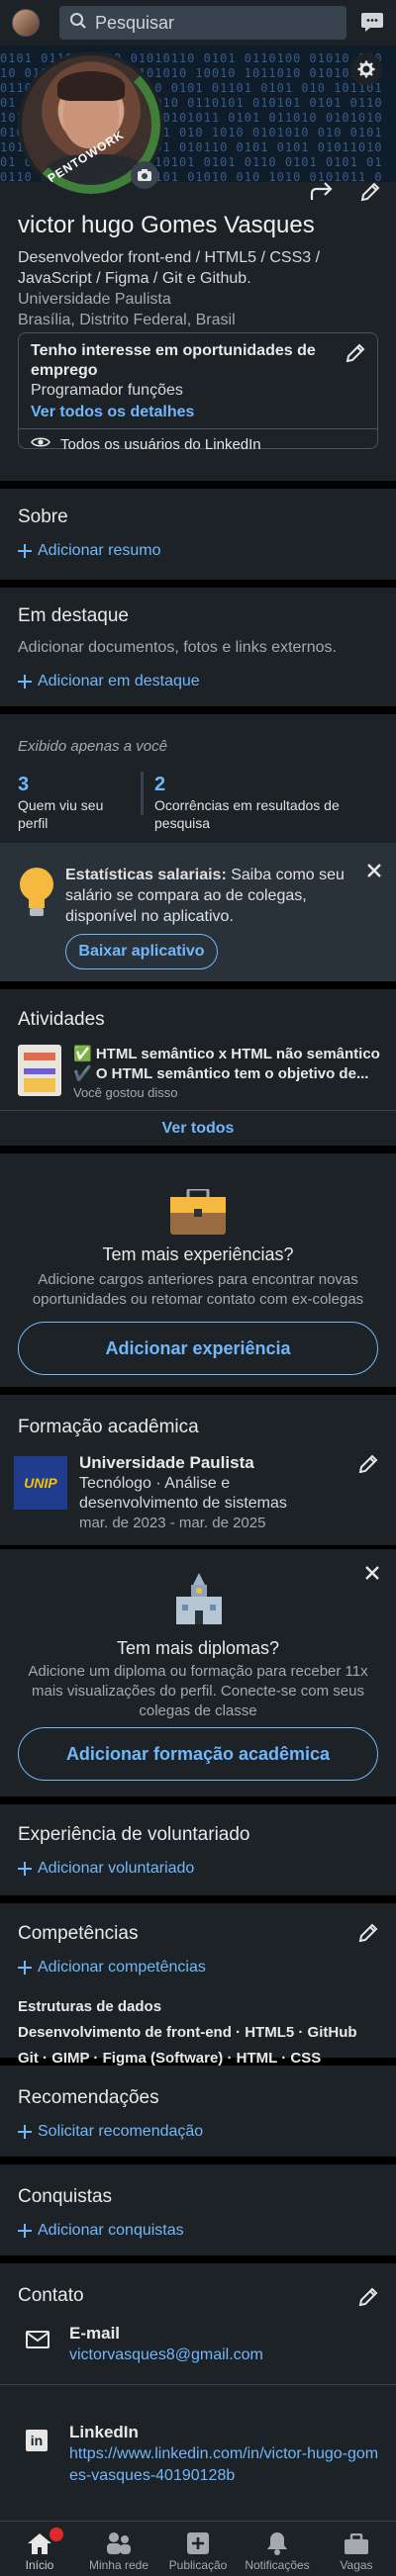 This screenshot has width=396, height=2576. What do you see at coordinates (370, 192) in the screenshot?
I see `edit-intro-pencil-icon` at bounding box center [370, 192].